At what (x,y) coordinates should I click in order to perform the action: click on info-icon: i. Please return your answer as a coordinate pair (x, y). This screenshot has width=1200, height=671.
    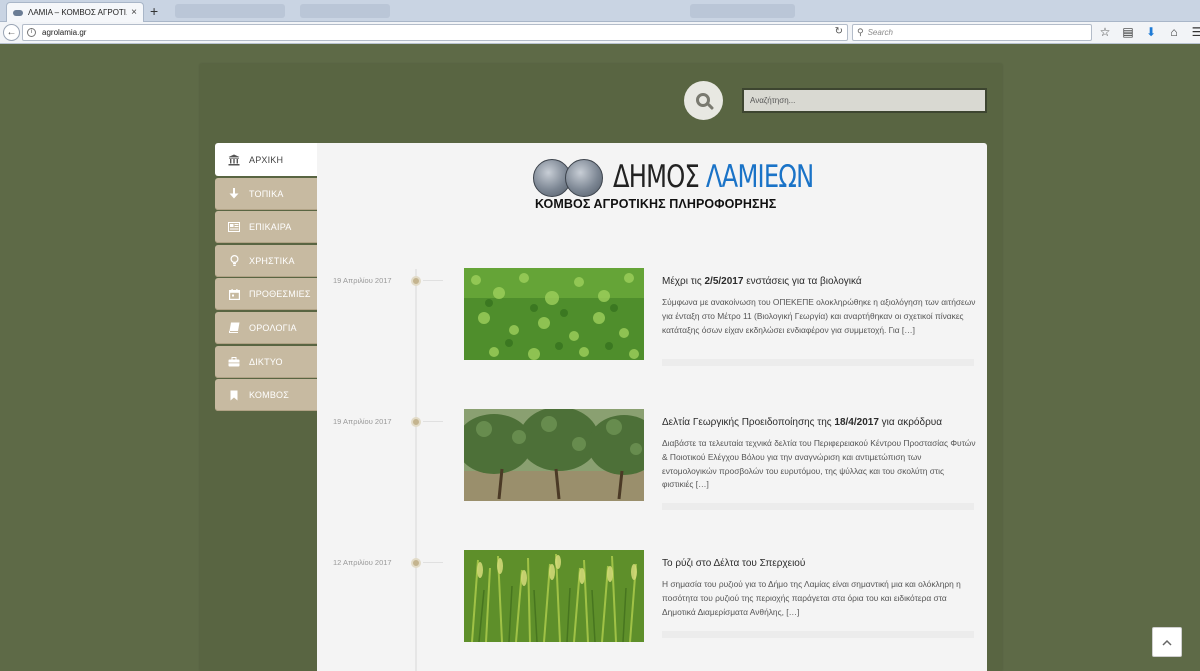
    Looking at the image, I should click on (31, 32).